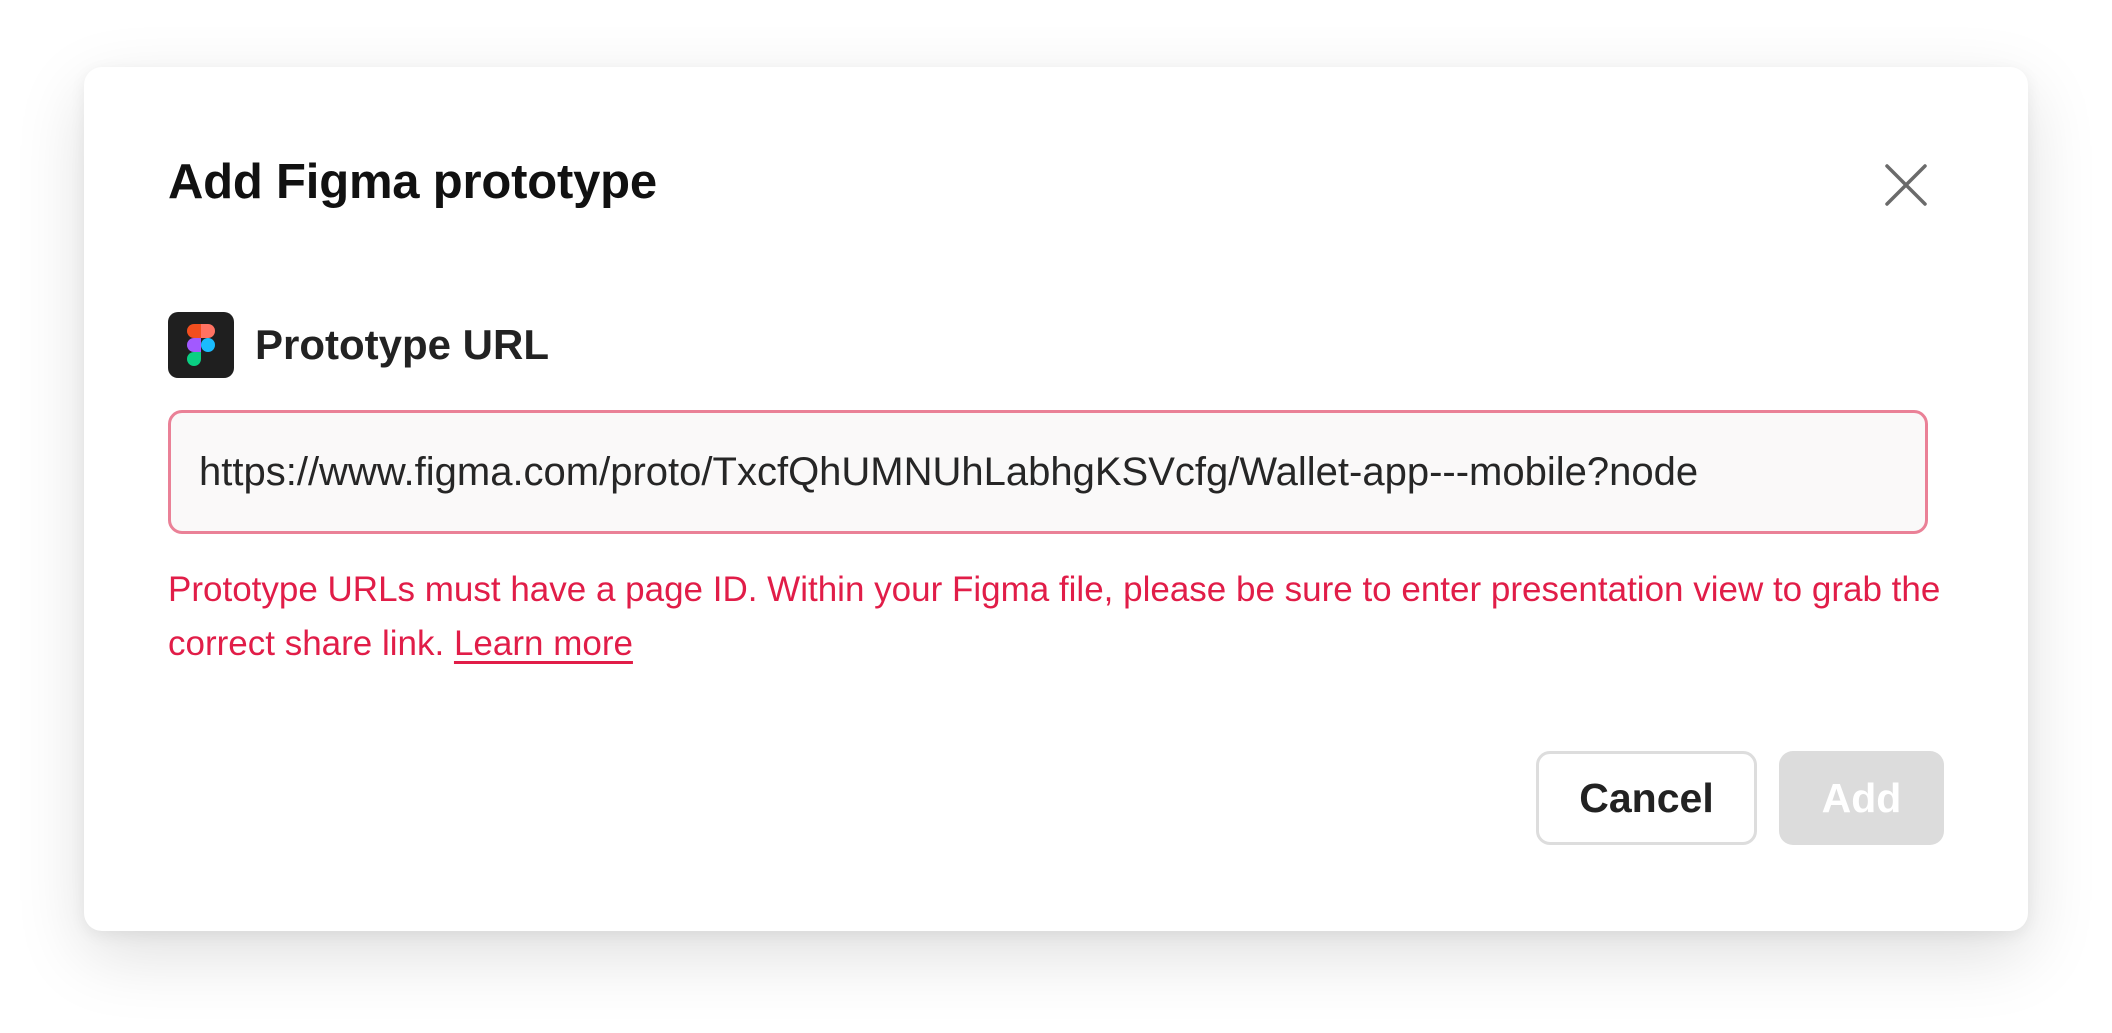 The height and width of the screenshot is (1033, 2112). Describe the element at coordinates (1646, 798) in the screenshot. I see `cancel-button: Cancel` at that location.